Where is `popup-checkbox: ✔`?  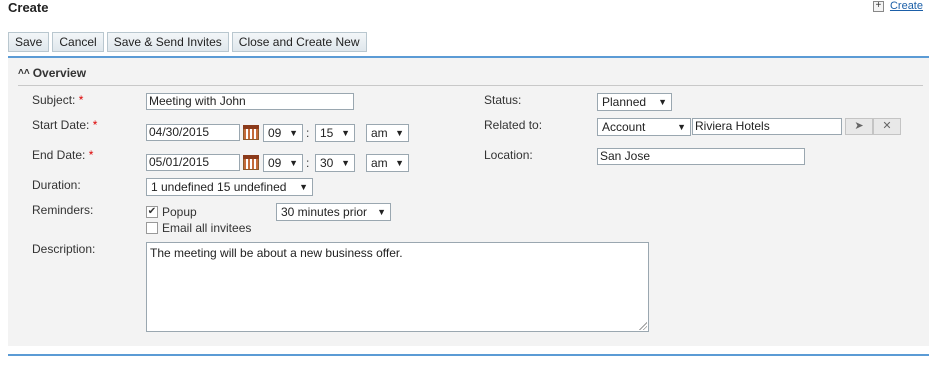
popup-checkbox: ✔ is located at coordinates (152, 212).